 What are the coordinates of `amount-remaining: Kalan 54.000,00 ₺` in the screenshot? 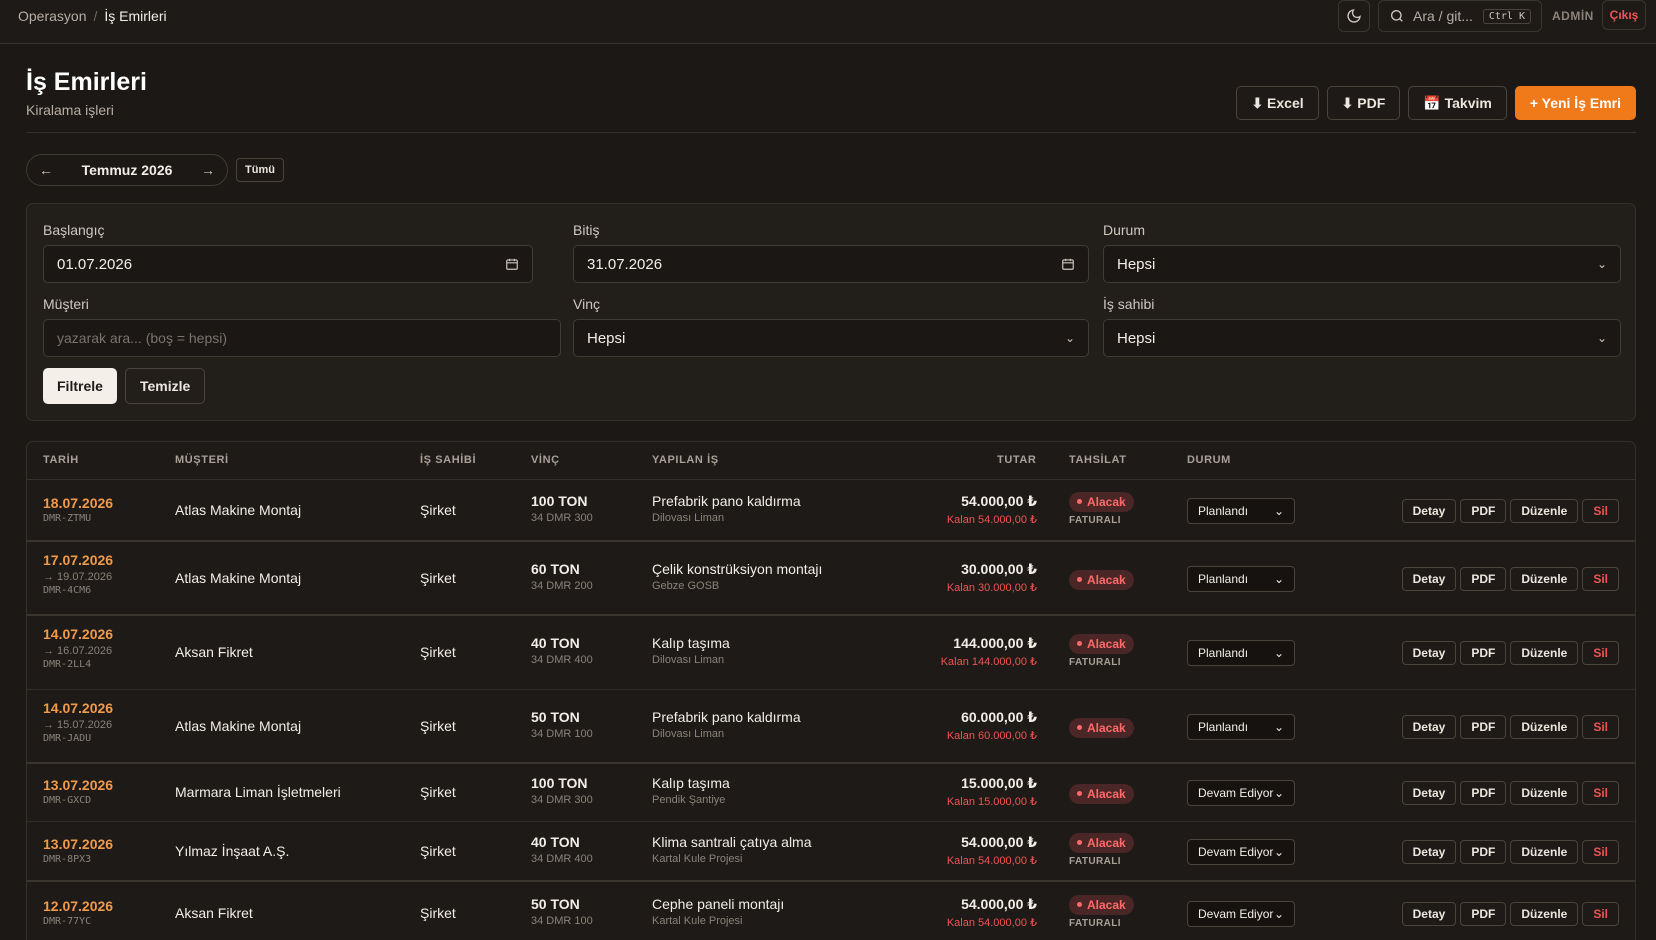 It's located at (991, 861).